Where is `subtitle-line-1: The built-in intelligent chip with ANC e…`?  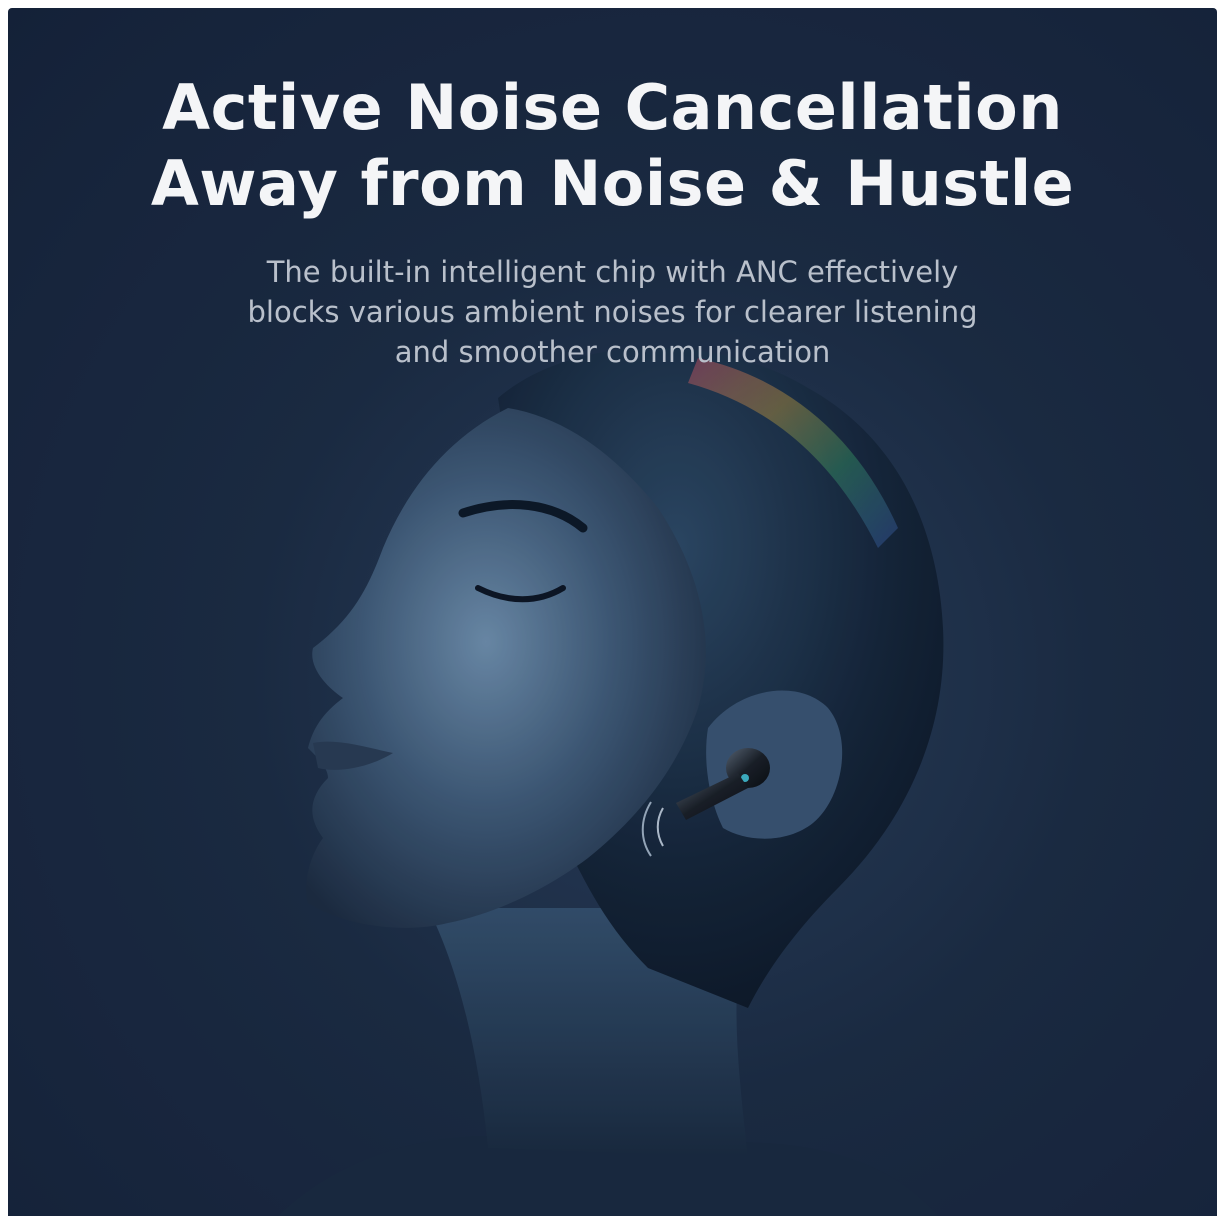
subtitle-line-1: The built-in intelligent chip with ANC e… is located at coordinates (612, 272).